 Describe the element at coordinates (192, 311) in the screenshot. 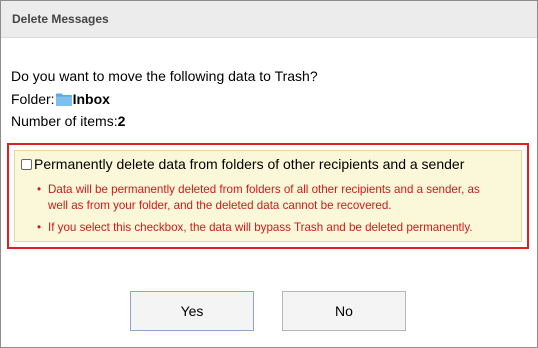

I see `yes-button: Yes` at that location.